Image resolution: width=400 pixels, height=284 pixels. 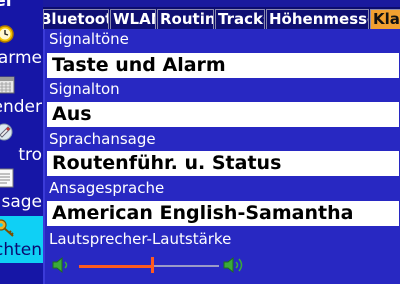 I want to click on sidebar-item-alarme: arme, so click(x=21, y=48).